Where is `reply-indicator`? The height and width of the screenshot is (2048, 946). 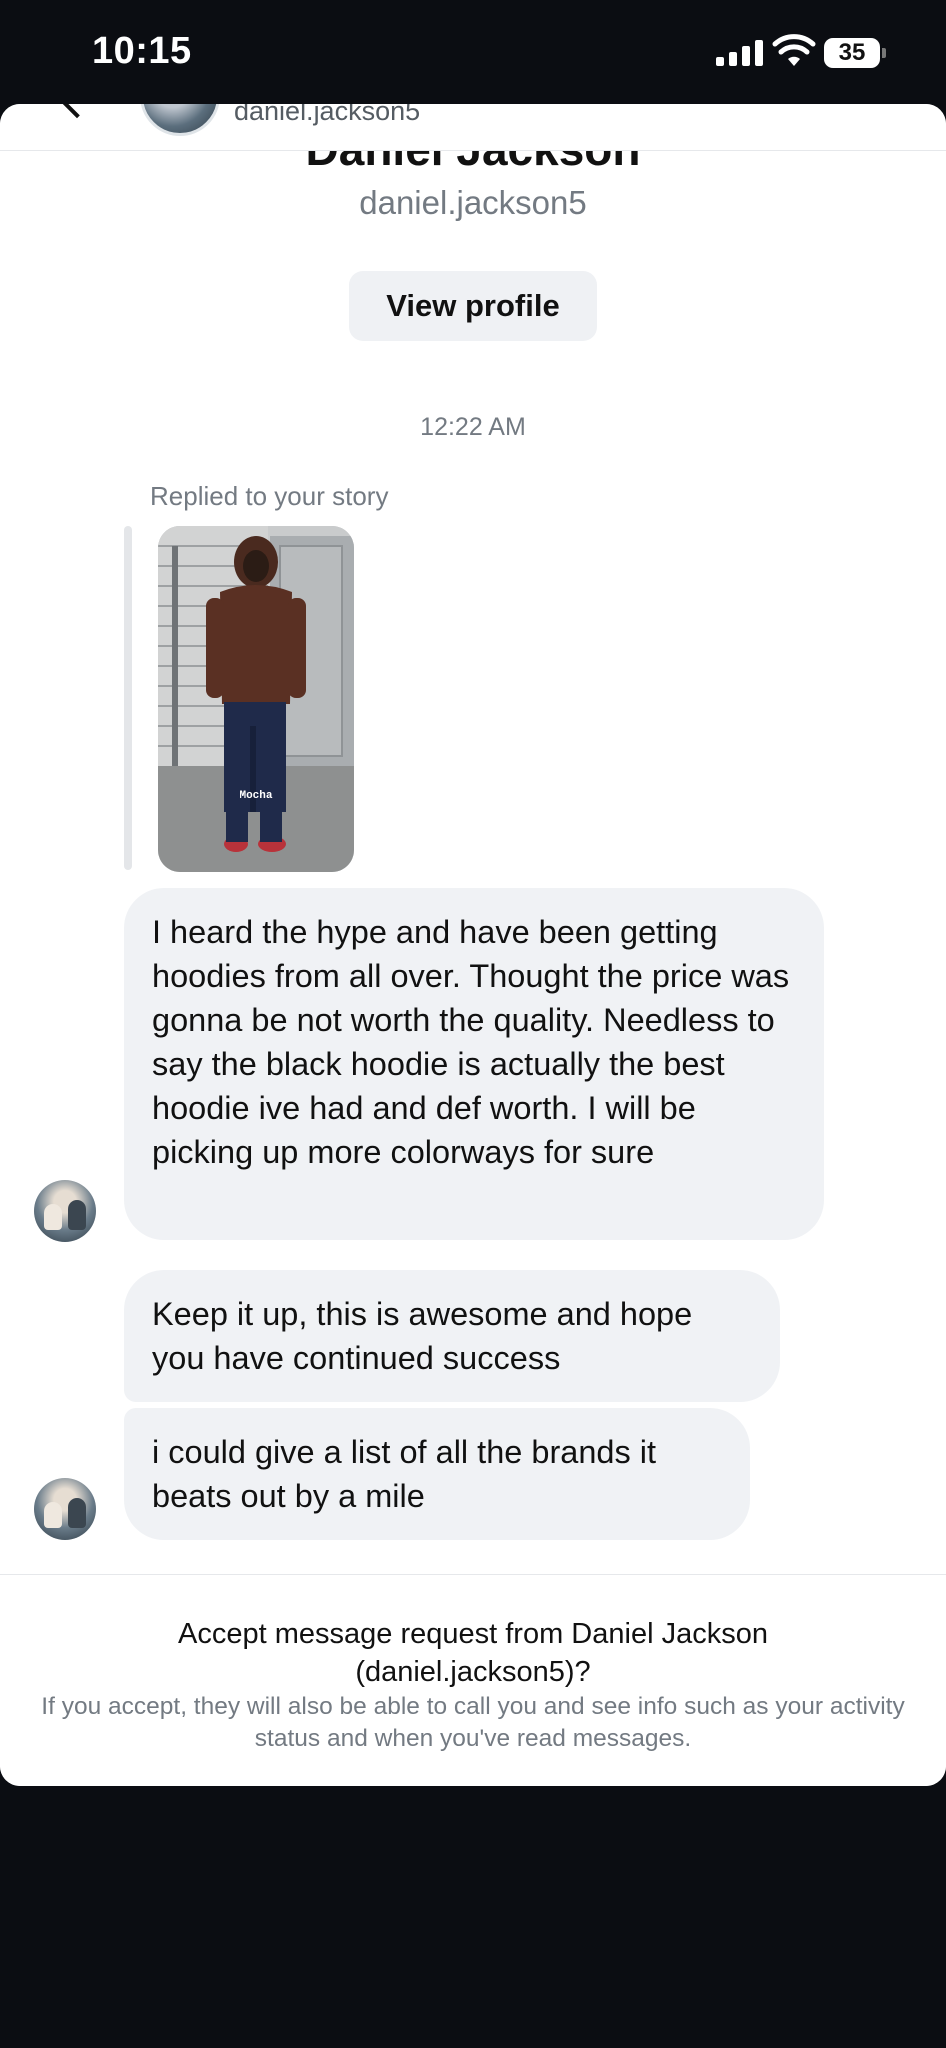 reply-indicator is located at coordinates (128, 698).